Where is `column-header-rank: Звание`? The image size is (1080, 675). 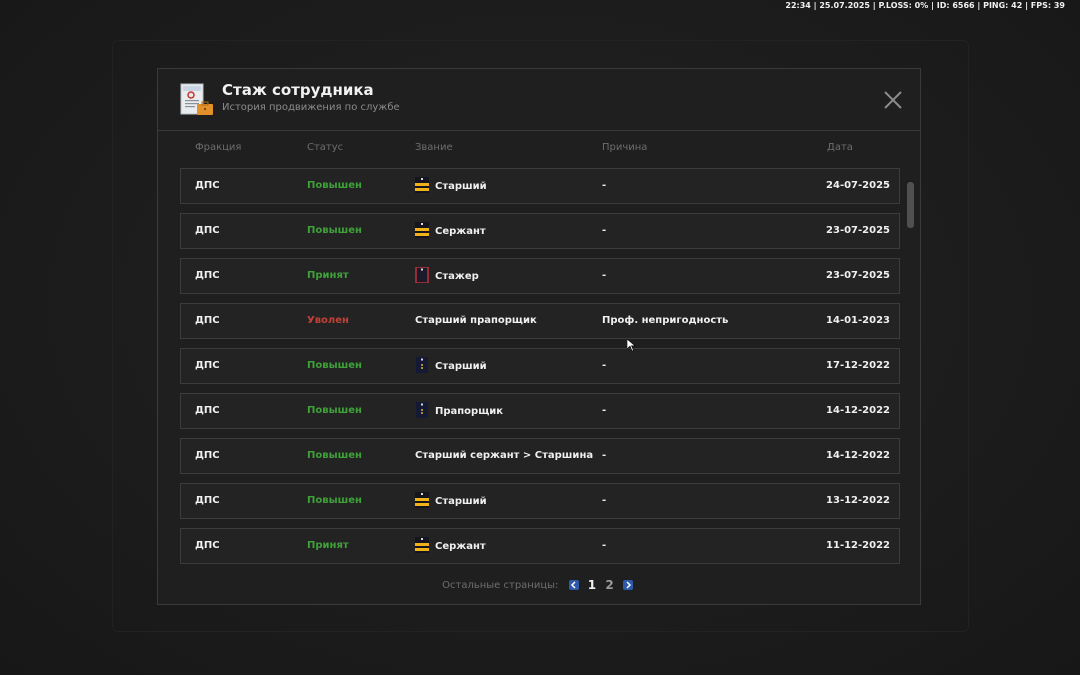 column-header-rank: Звание is located at coordinates (434, 147).